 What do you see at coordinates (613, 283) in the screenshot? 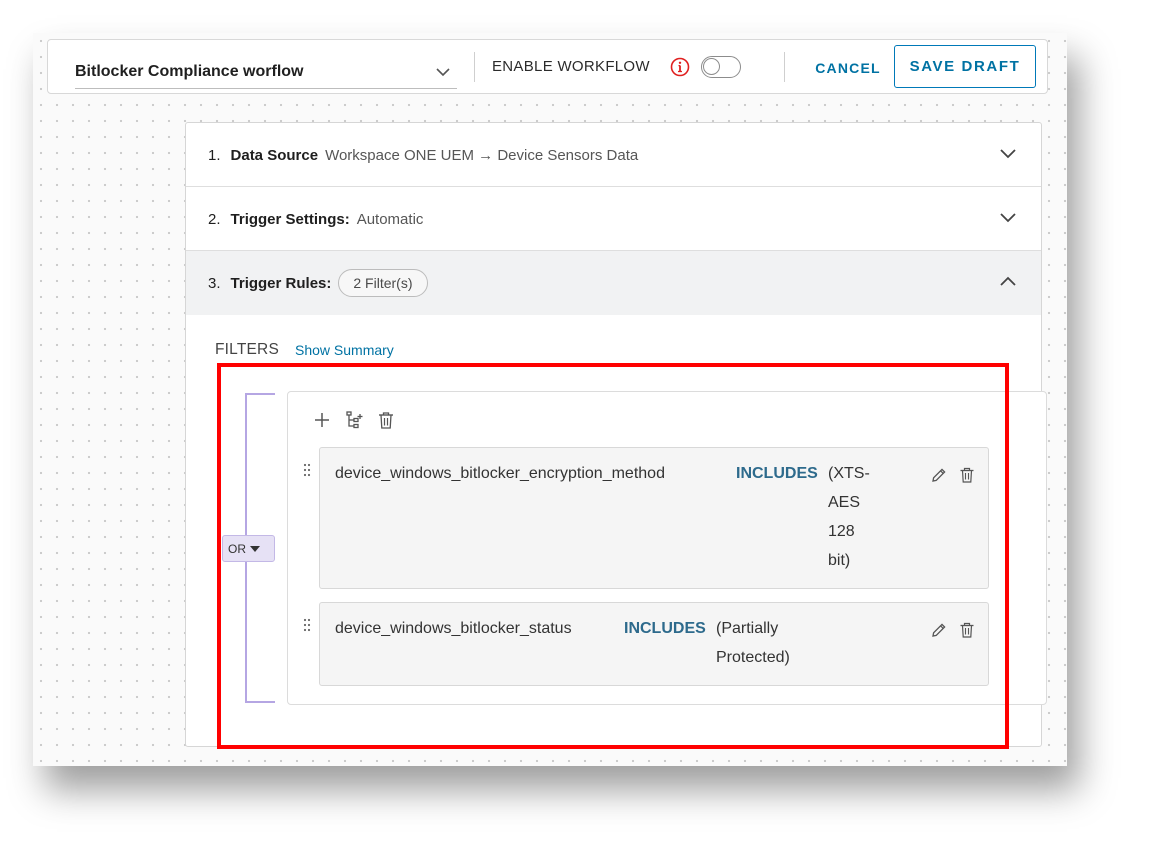
I see `step-trigger-rules: 3. Trigger Rules: 2 Filter(s)` at bounding box center [613, 283].